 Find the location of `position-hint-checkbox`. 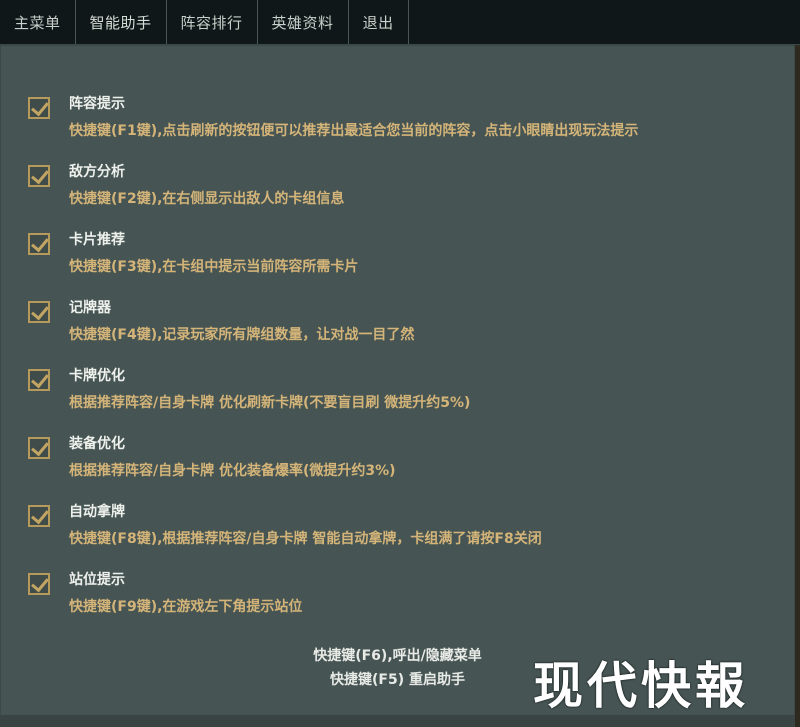

position-hint-checkbox is located at coordinates (39, 584).